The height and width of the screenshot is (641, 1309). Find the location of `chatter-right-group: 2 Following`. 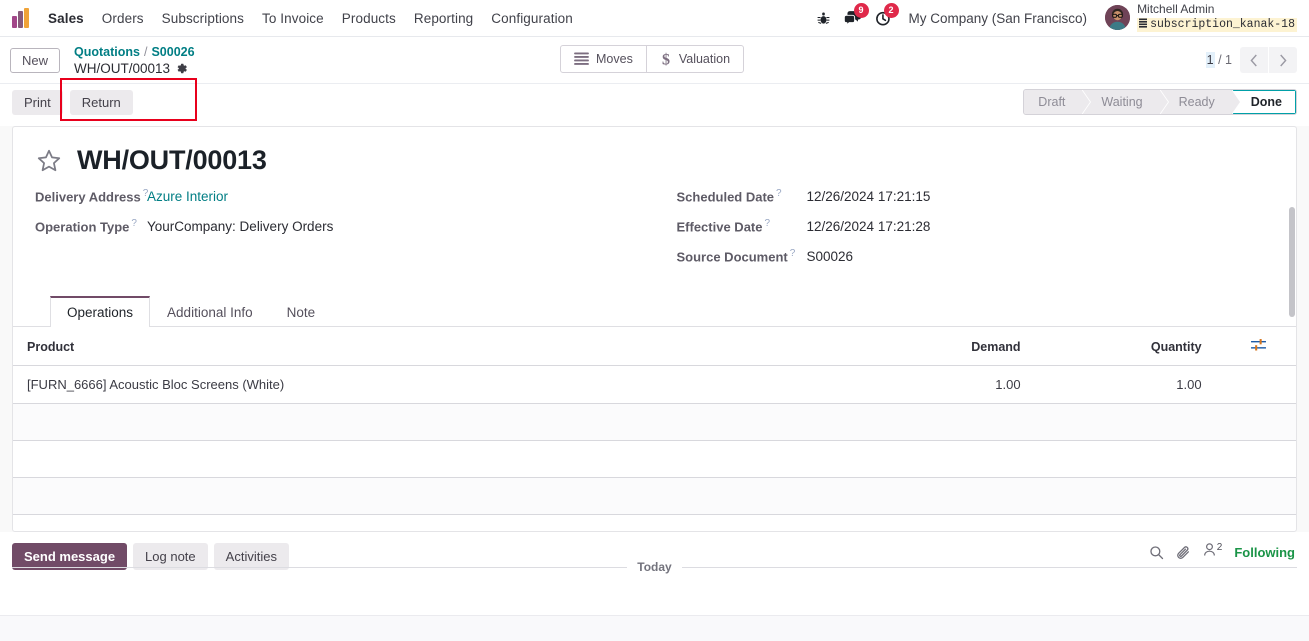

chatter-right-group: 2 Following is located at coordinates (1222, 552).